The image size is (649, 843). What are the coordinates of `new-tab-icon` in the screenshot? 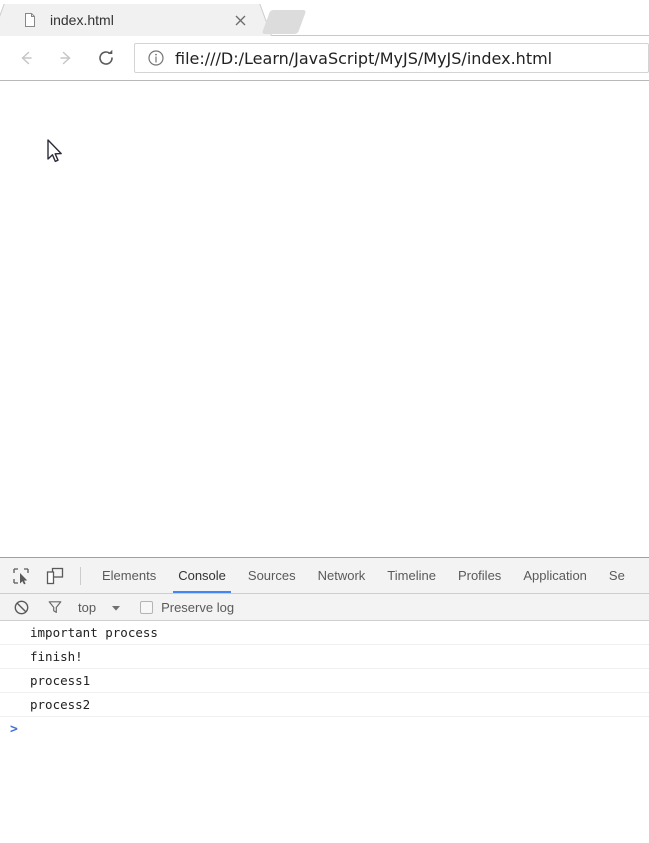 It's located at (284, 22).